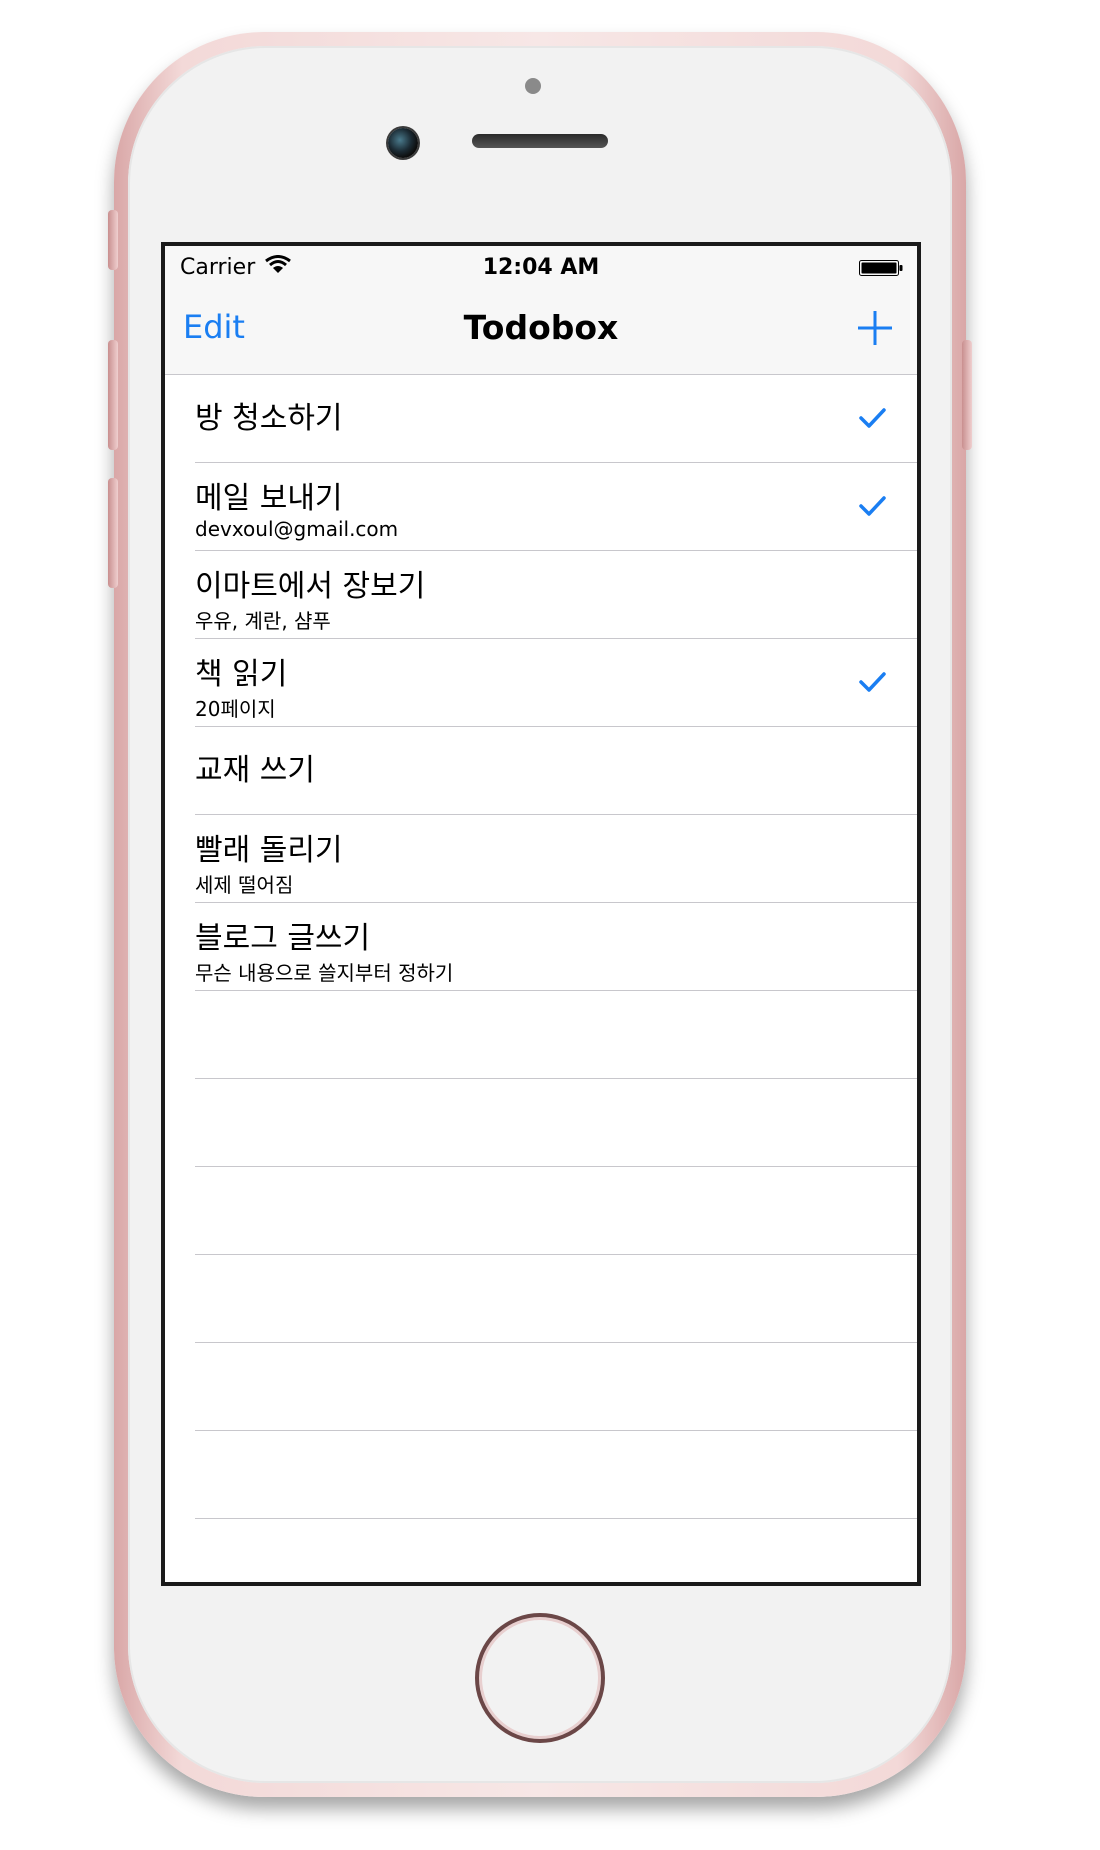 The image size is (1100, 1850). I want to click on status-time: 12:04 AM, so click(541, 267).